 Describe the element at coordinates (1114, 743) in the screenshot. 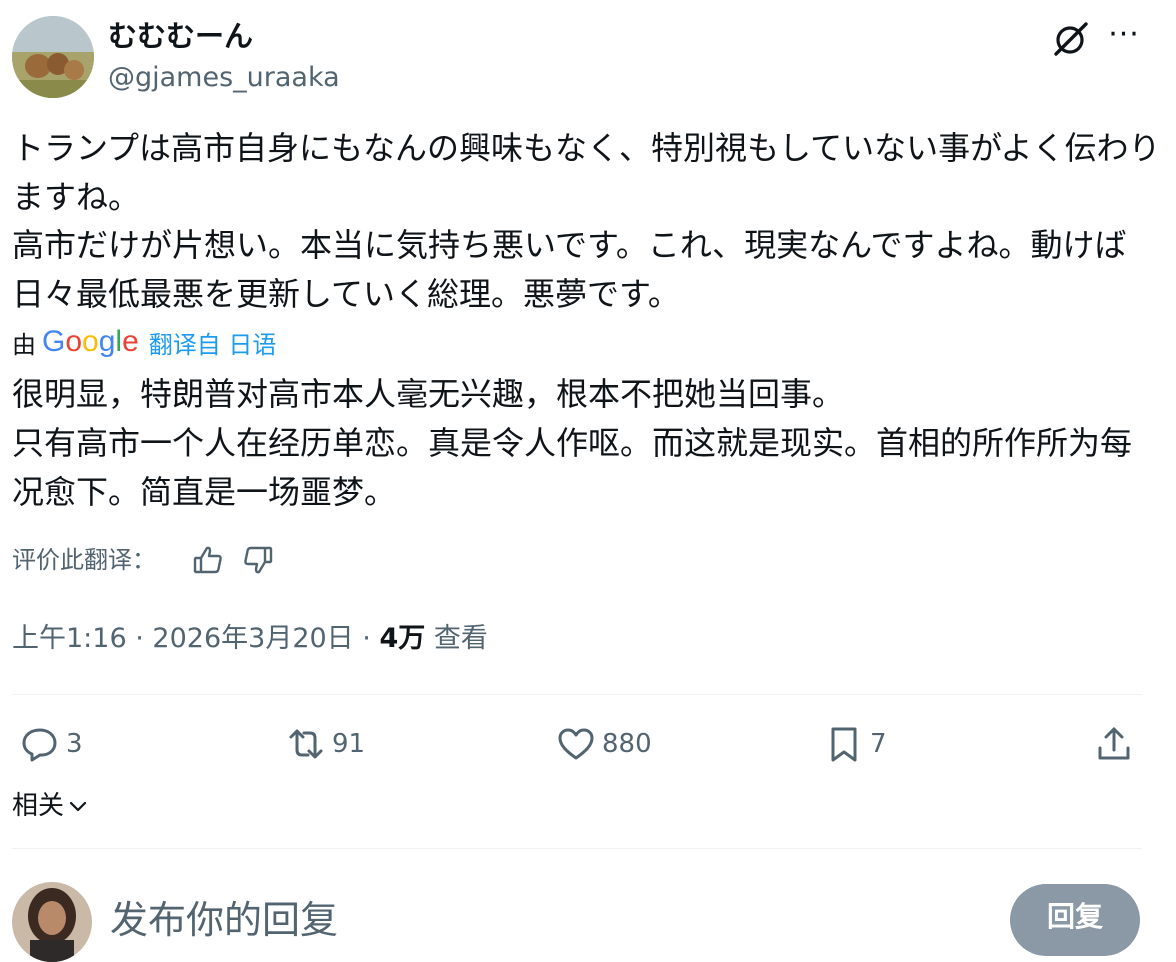

I see `share-icon` at that location.